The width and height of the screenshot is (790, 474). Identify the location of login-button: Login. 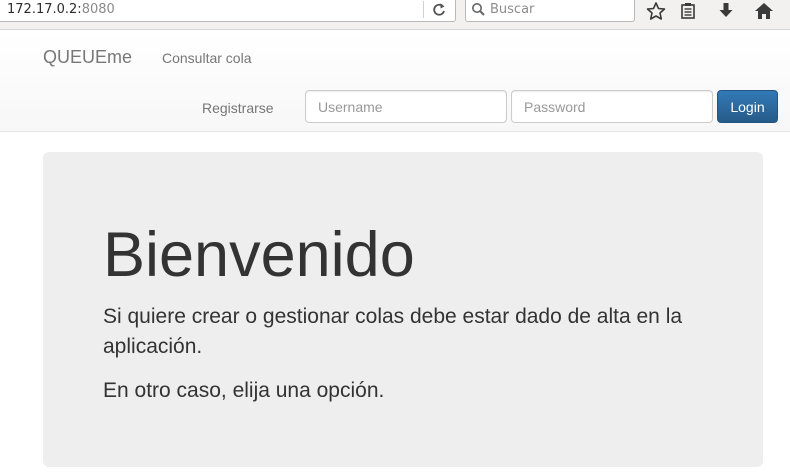
(747, 106).